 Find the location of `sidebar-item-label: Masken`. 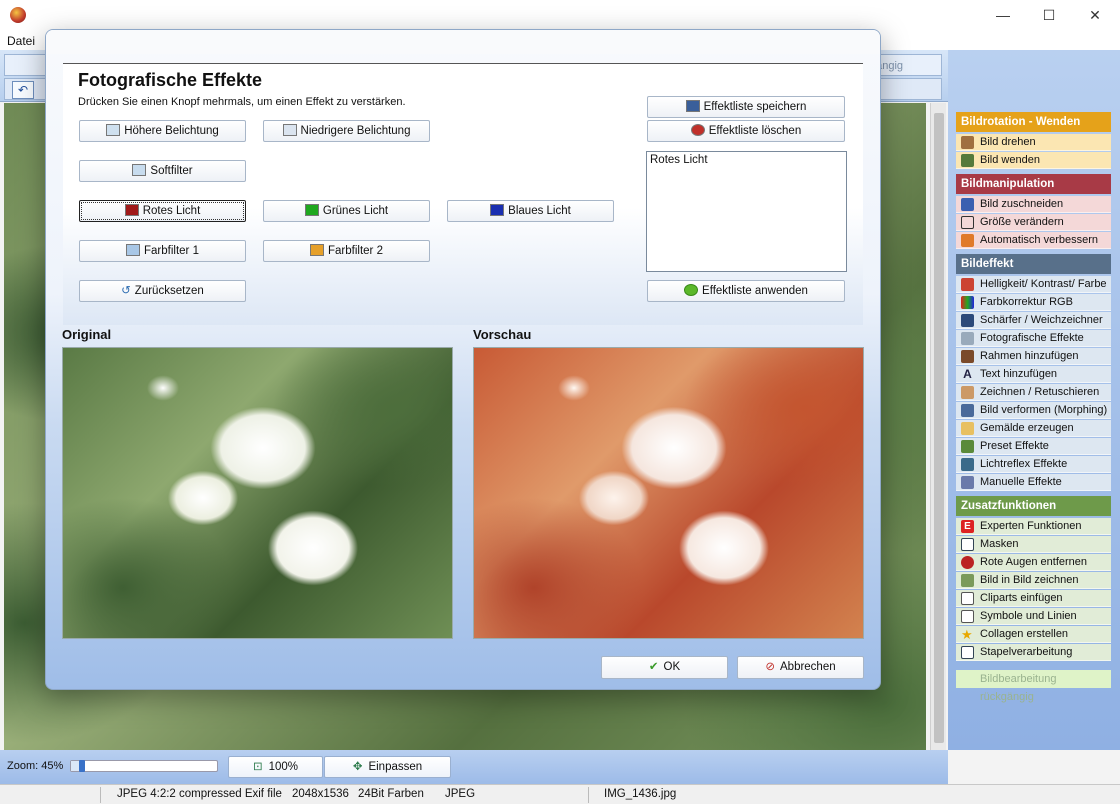

sidebar-item-label: Masken is located at coordinates (999, 544).